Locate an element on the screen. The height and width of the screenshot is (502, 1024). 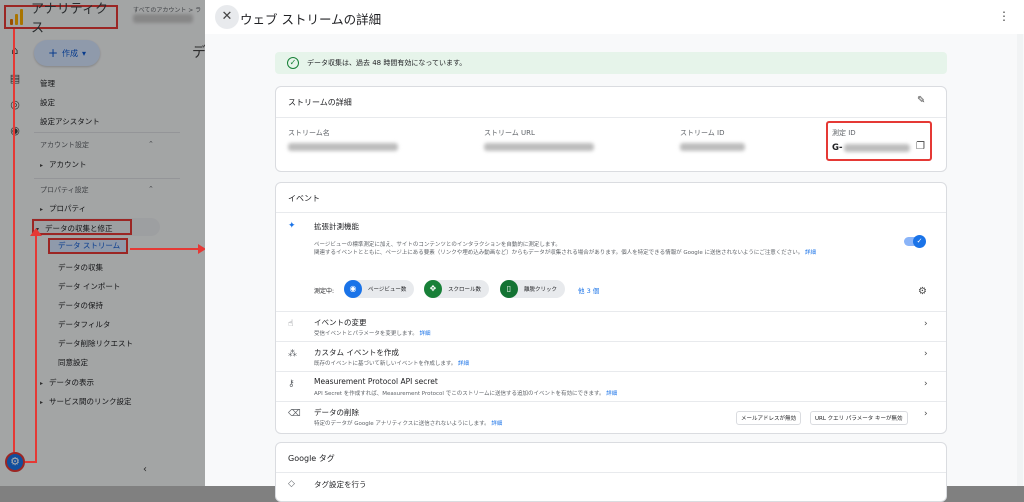
enhanced-toggle: ✓ is located at coordinates (915, 241).